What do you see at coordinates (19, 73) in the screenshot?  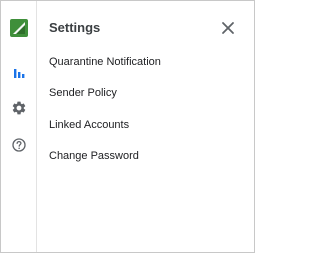 I see `bar-chart-icon` at bounding box center [19, 73].